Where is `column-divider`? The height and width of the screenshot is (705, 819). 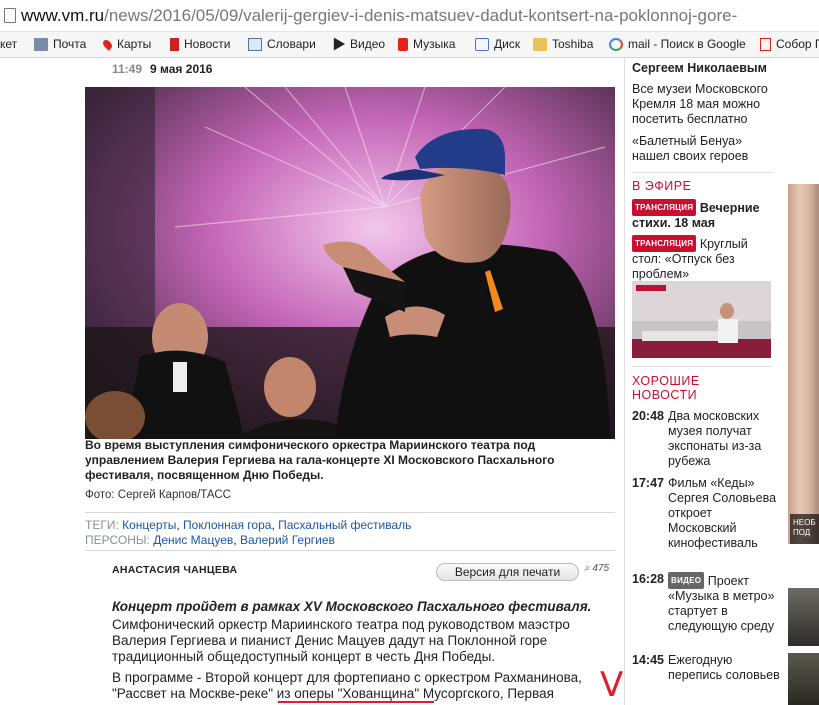 column-divider is located at coordinates (624, 381).